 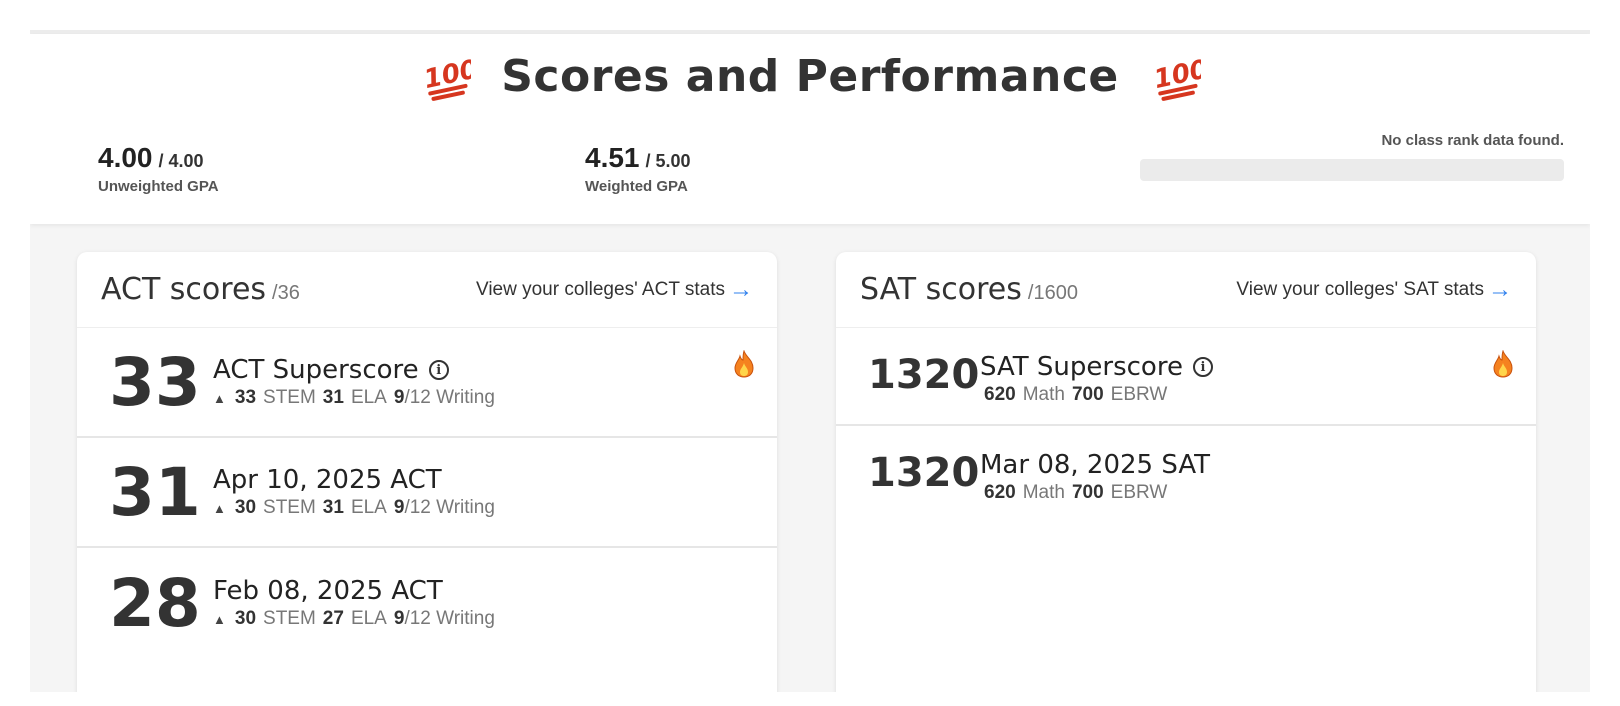 I want to click on act-row-title: Apr 10, 2025 ACT, so click(x=354, y=480).